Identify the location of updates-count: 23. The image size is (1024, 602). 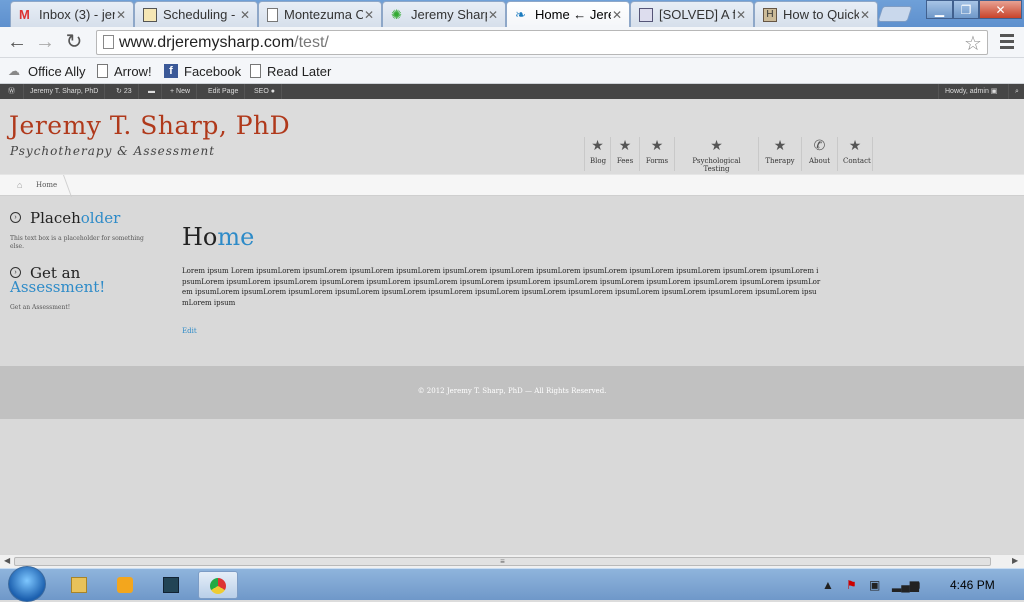
(127, 91).